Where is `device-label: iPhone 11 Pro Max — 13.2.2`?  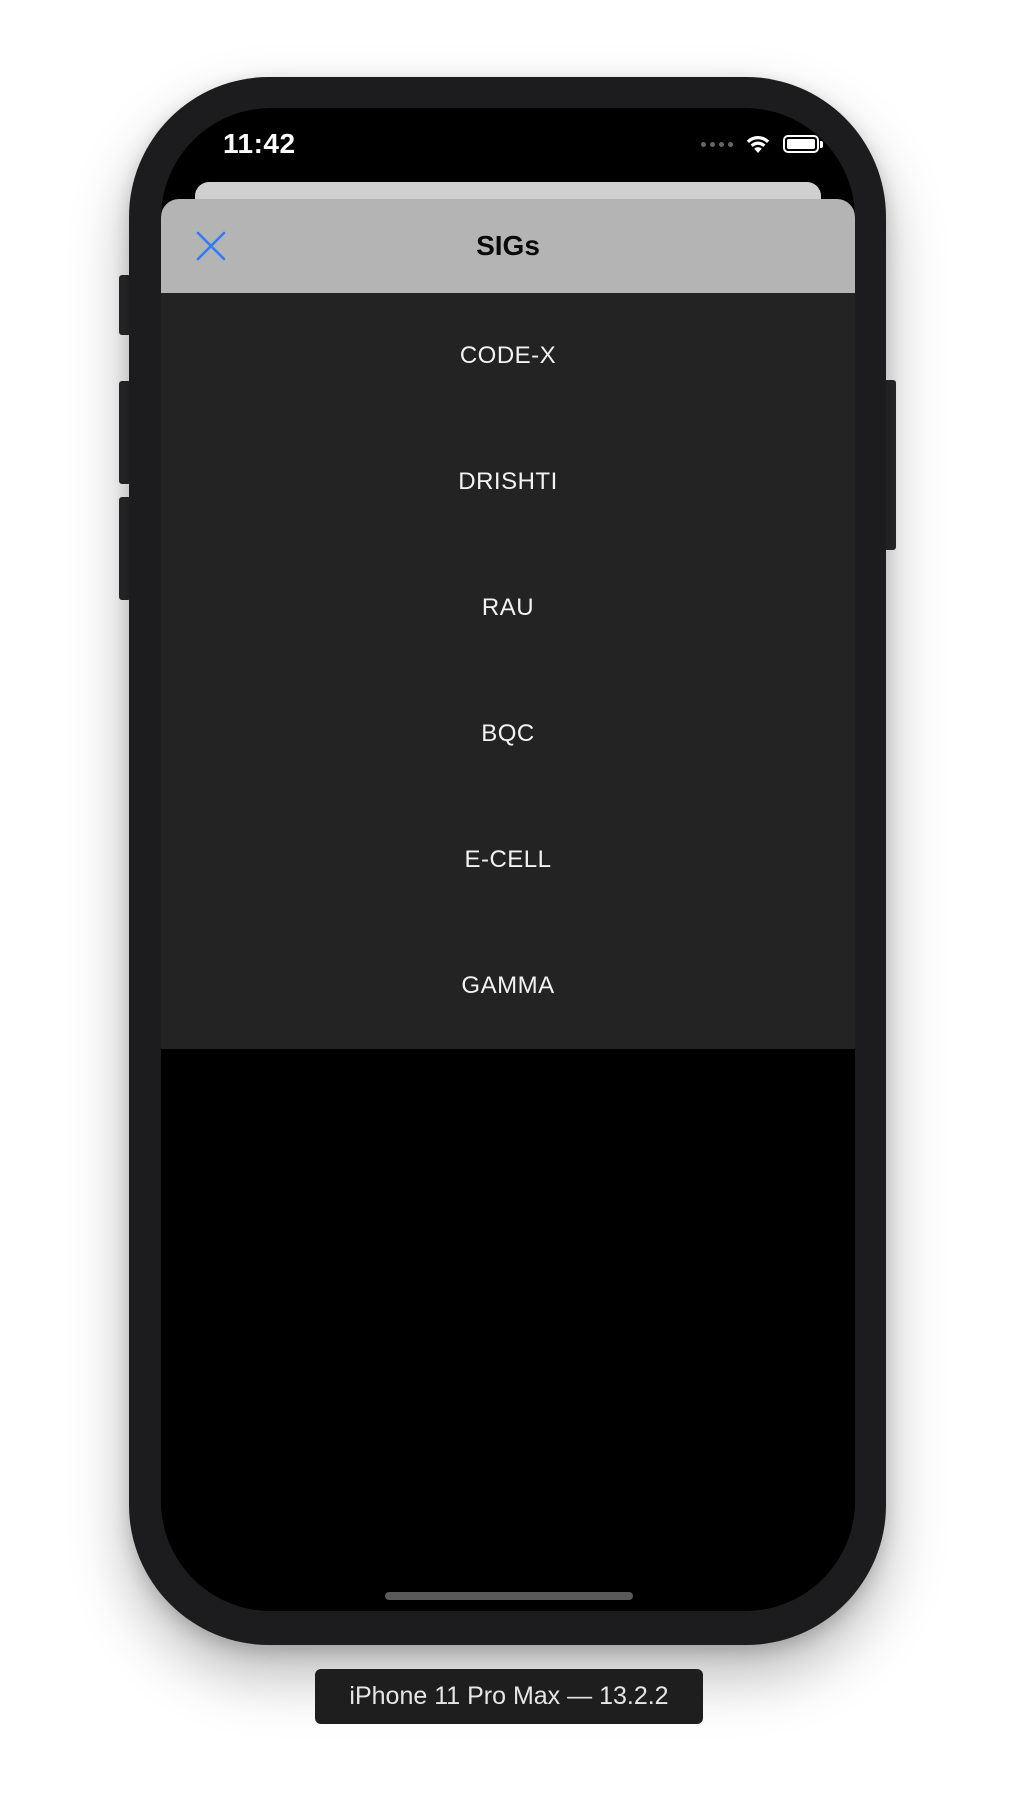 device-label: iPhone 11 Pro Max — 13.2.2 is located at coordinates (509, 1696).